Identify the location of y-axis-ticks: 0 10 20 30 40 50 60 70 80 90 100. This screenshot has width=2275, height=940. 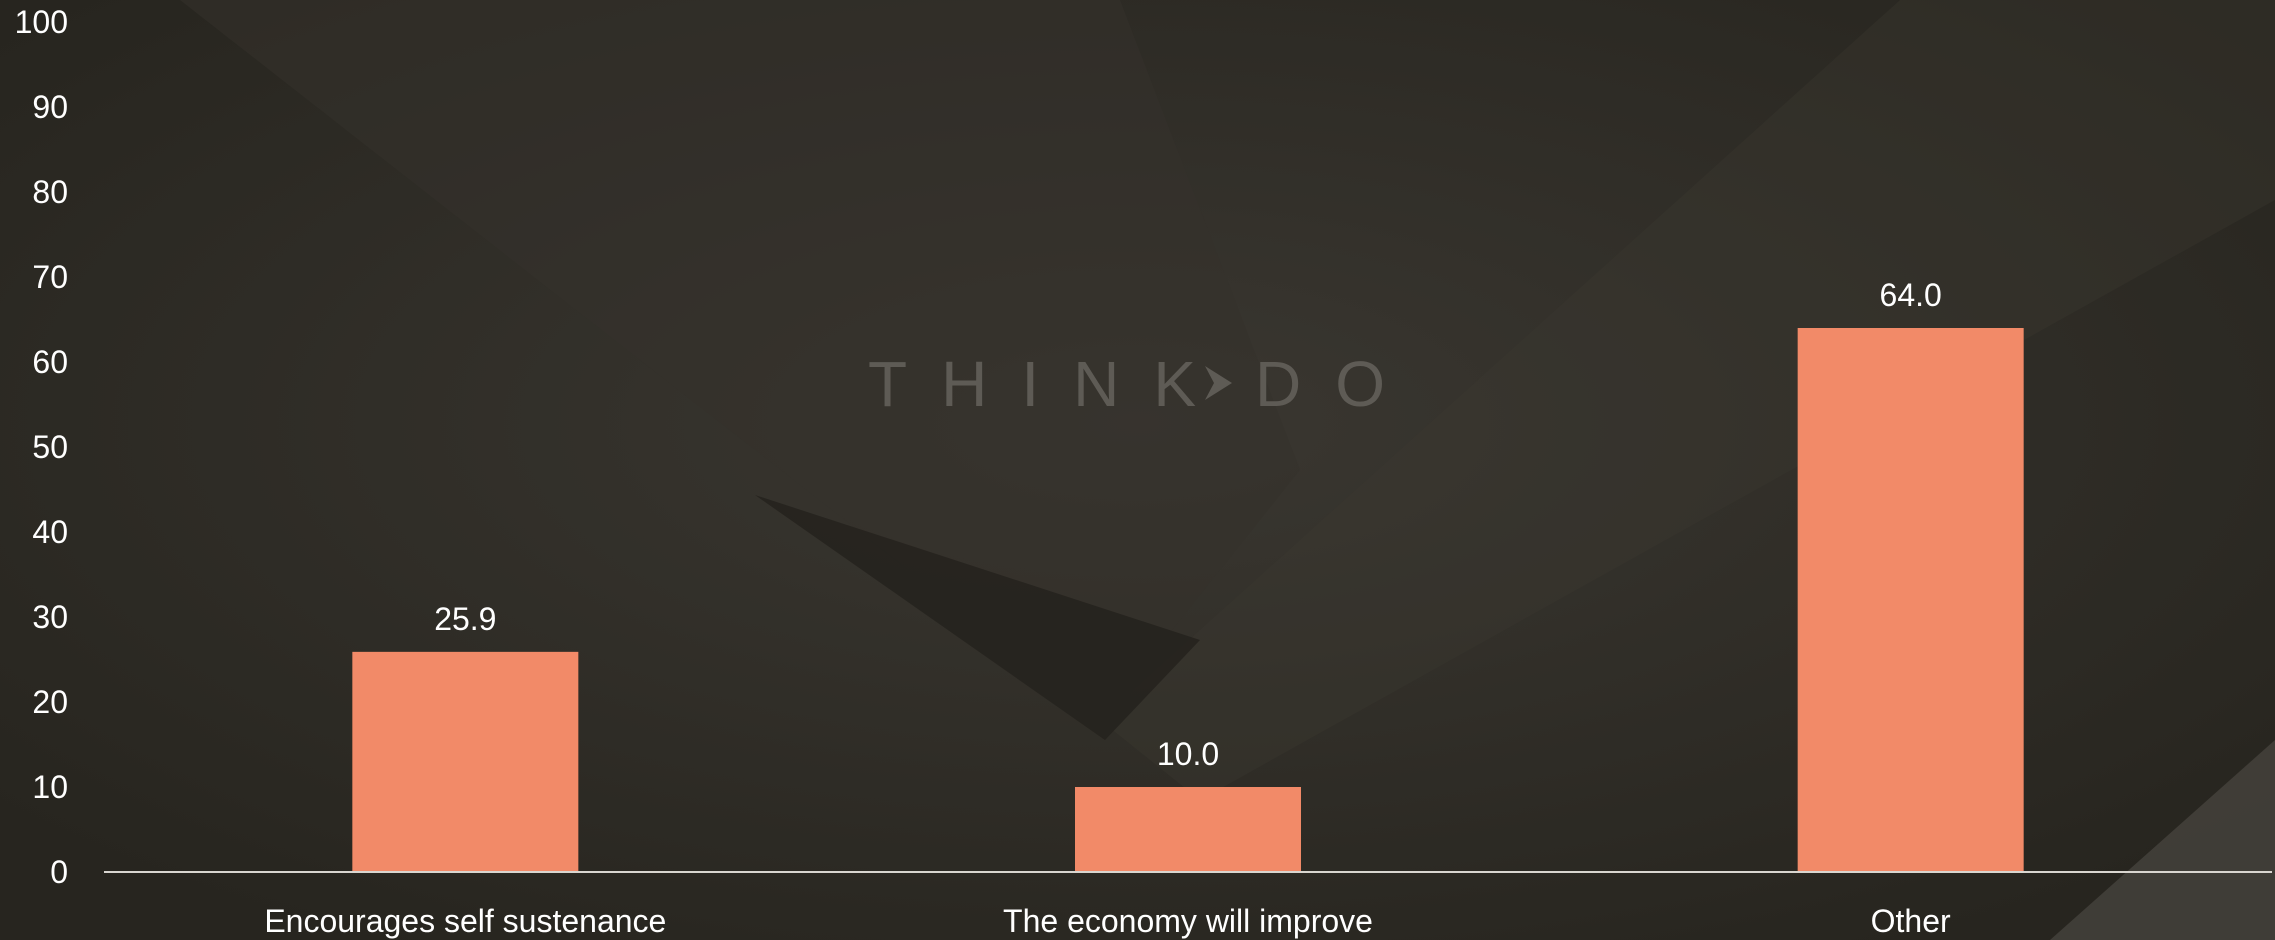
(41, 447).